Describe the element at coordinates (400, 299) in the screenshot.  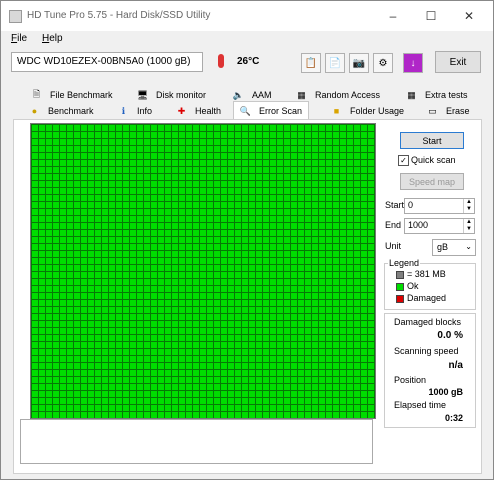
I see `legend-damaged-swatch` at that location.